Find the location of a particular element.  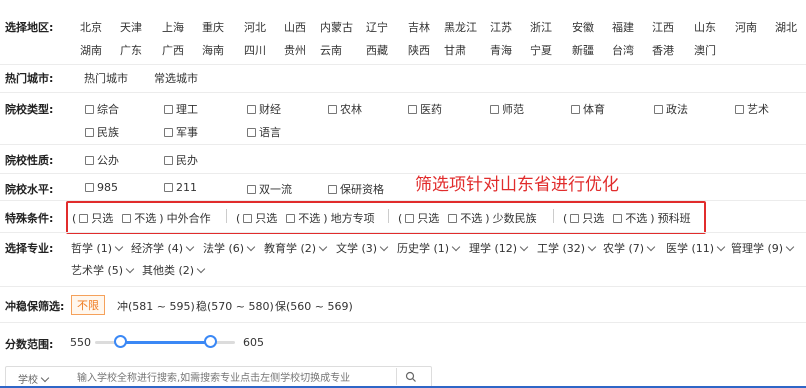

major-dropdown: 法学 (6) is located at coordinates (229, 248).